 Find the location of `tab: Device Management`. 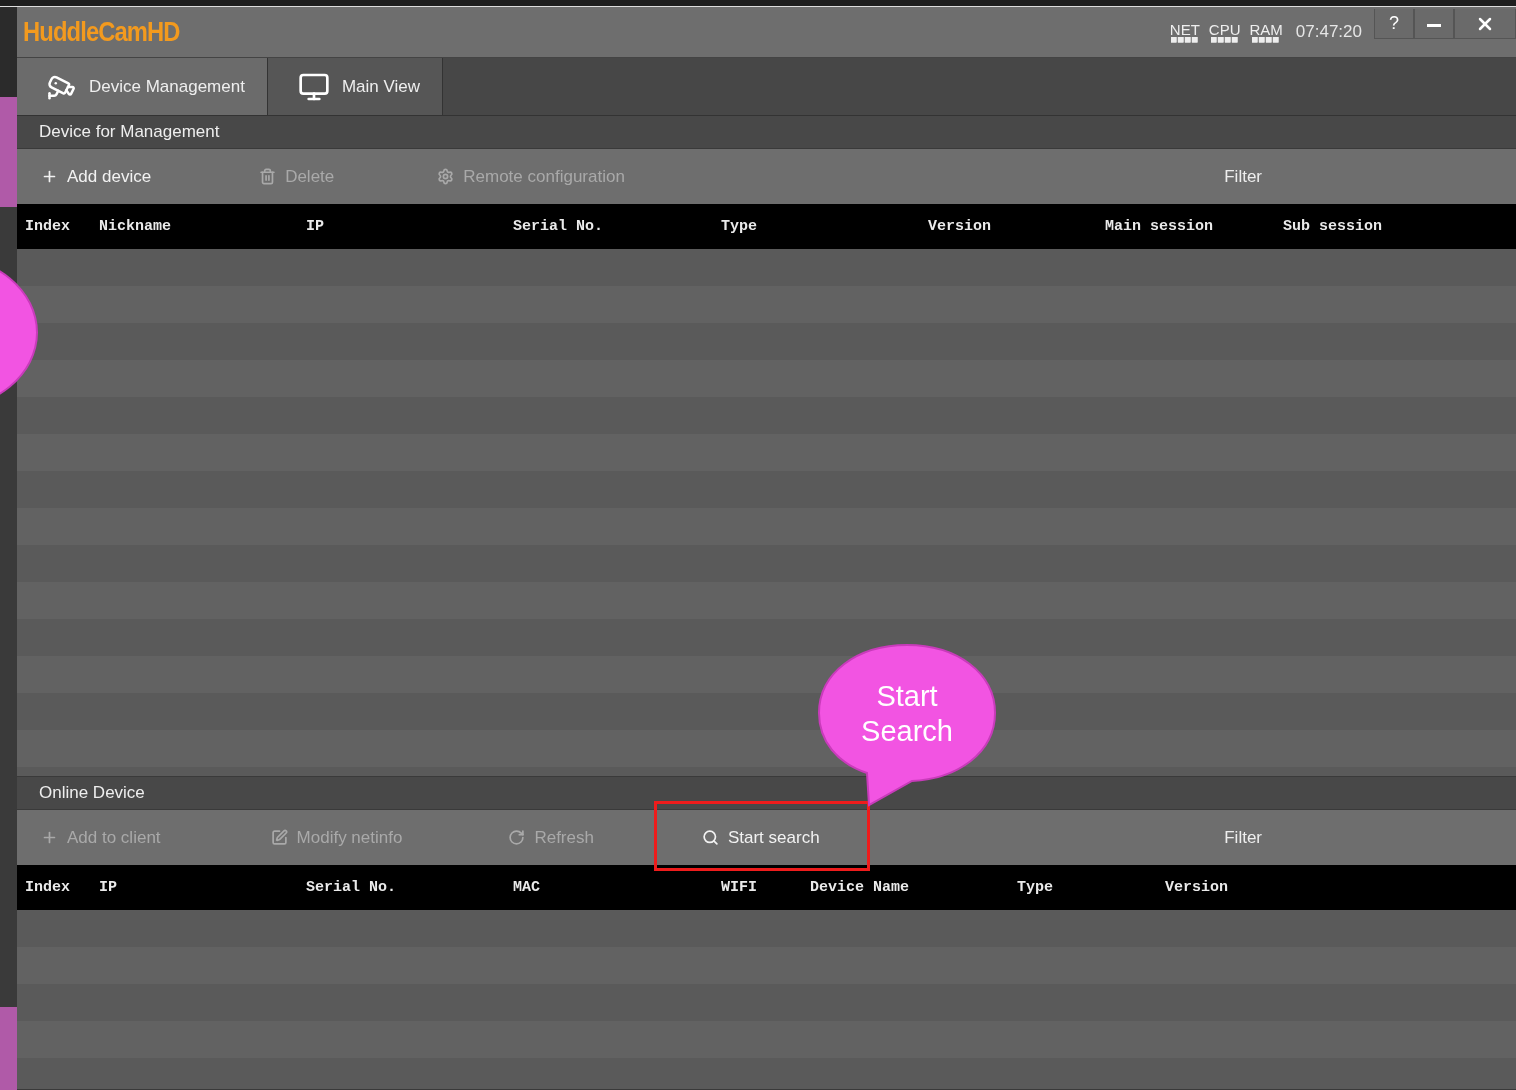

tab: Device Management is located at coordinates (142, 86).